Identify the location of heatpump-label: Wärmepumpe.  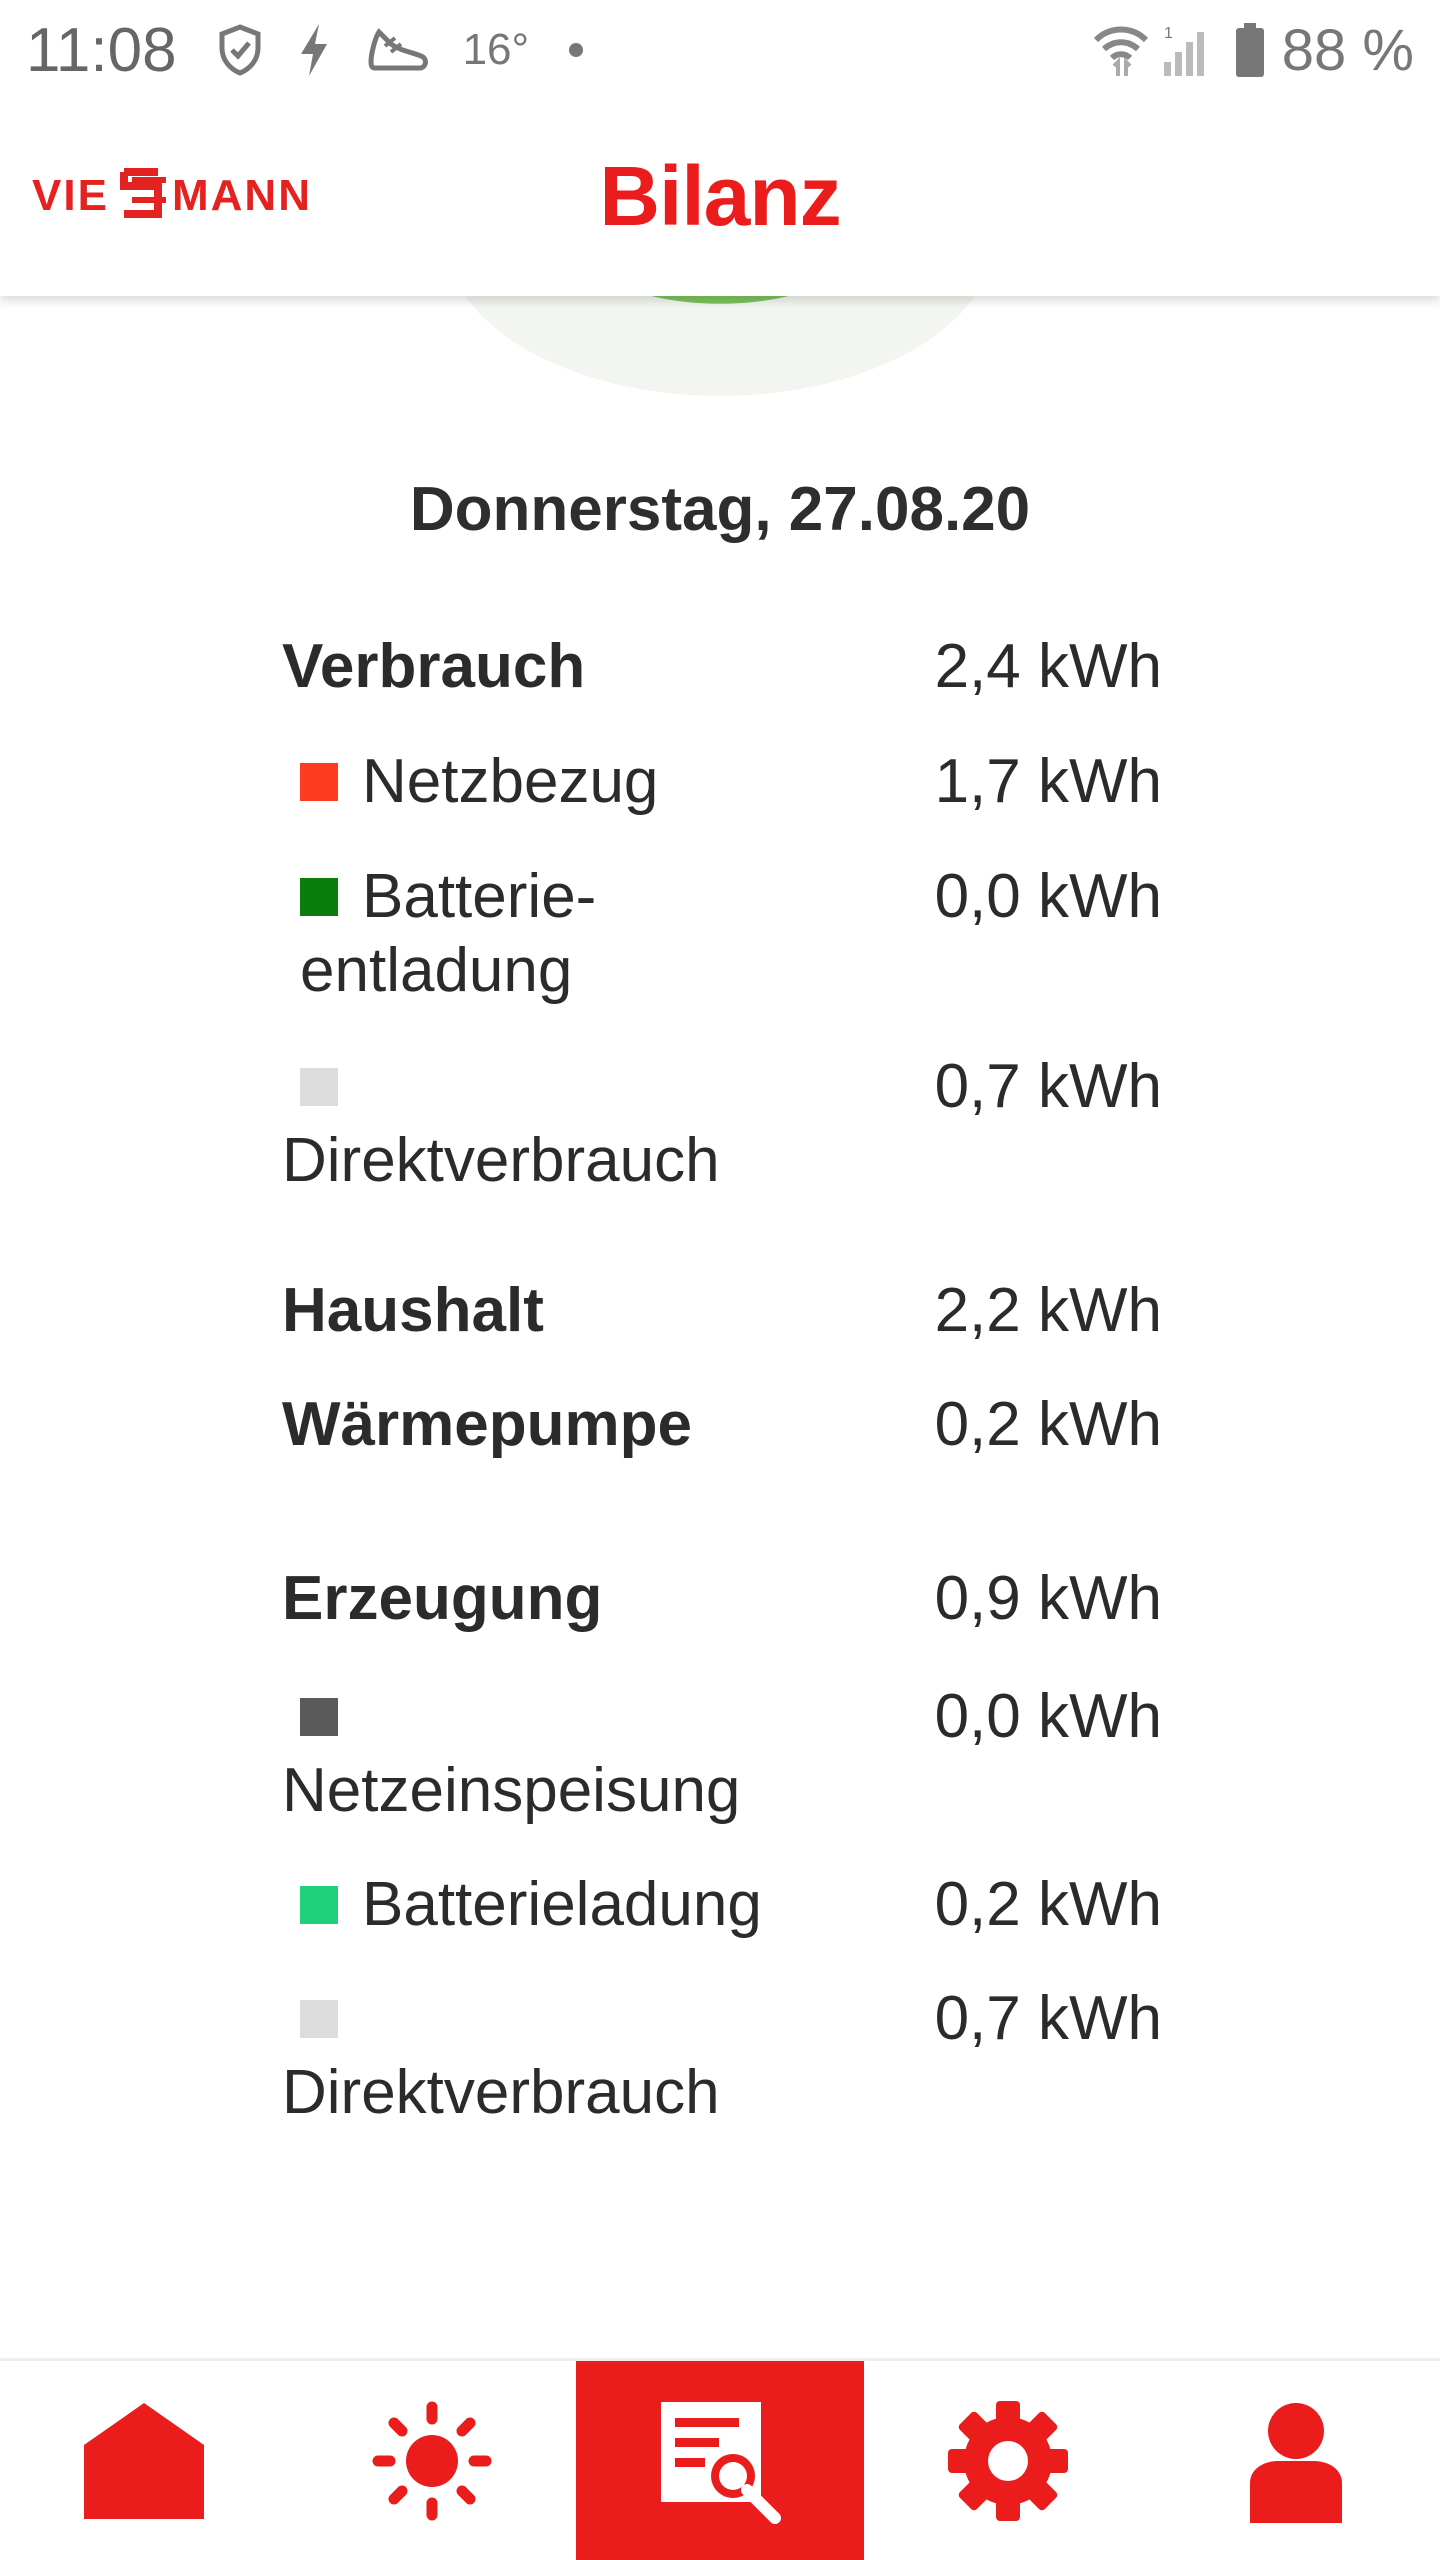
(487, 1424).